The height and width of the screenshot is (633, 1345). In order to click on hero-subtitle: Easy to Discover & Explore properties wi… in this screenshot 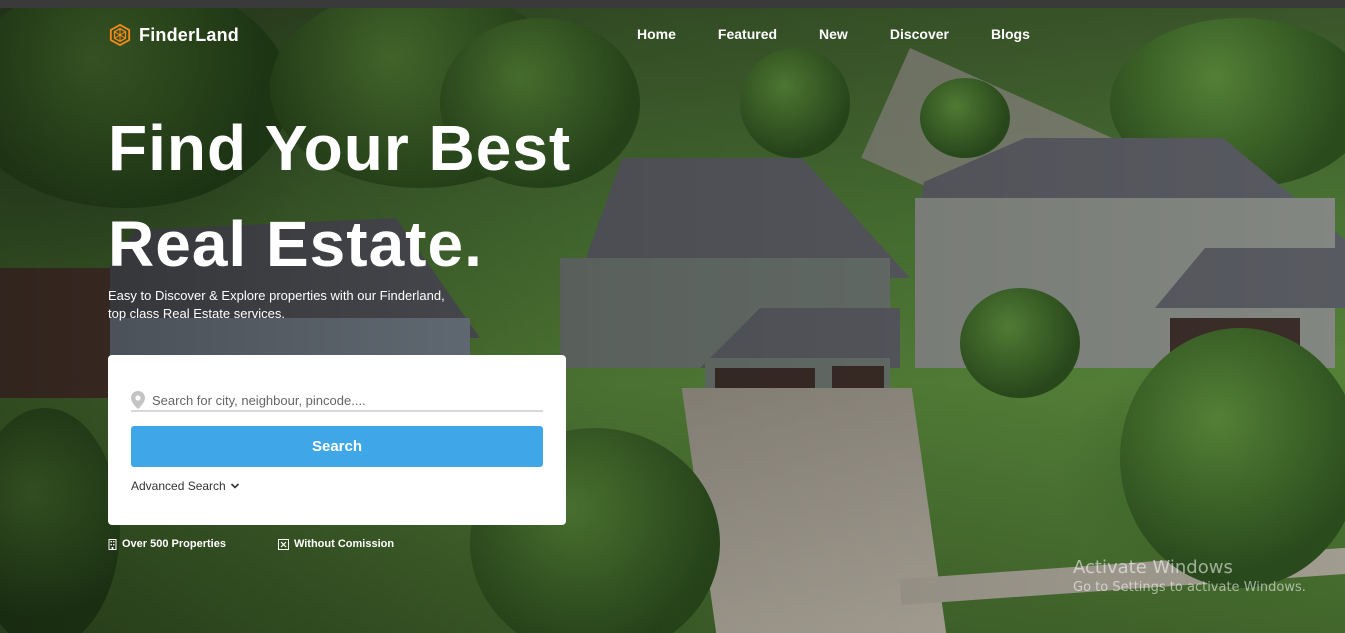, I will do `click(298, 305)`.